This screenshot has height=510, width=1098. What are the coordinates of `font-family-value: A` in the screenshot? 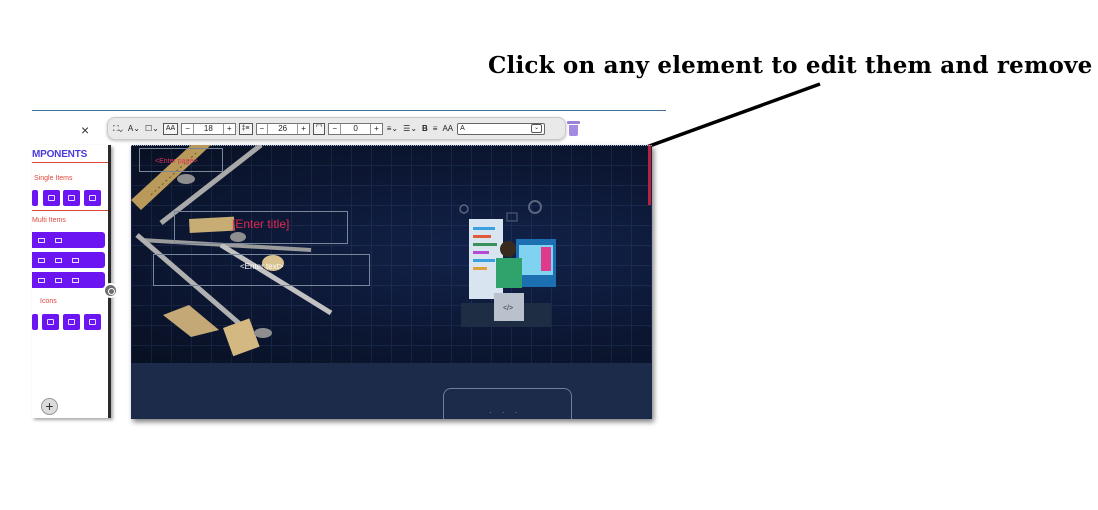 It's located at (462, 128).